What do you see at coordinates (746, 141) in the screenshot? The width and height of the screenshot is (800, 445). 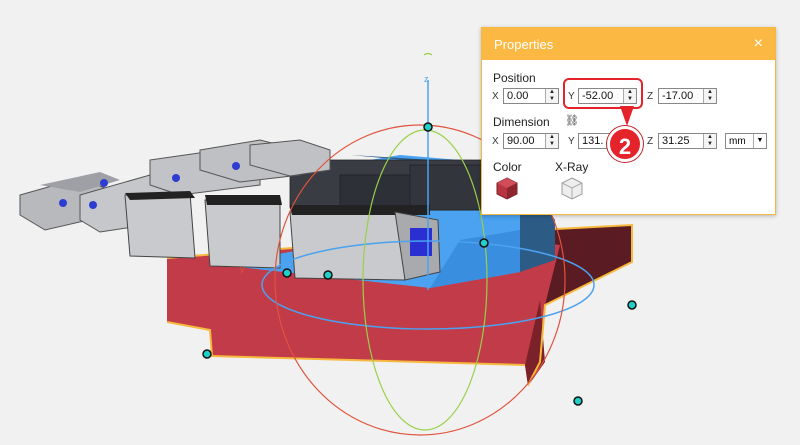 I see `unit-select: mm ▼` at bounding box center [746, 141].